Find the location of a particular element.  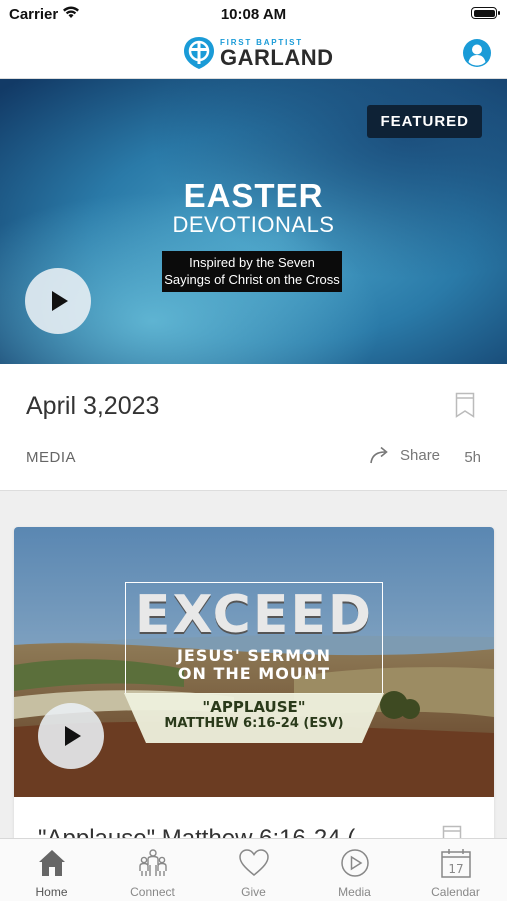

tab-home-label: Home is located at coordinates (51, 892).